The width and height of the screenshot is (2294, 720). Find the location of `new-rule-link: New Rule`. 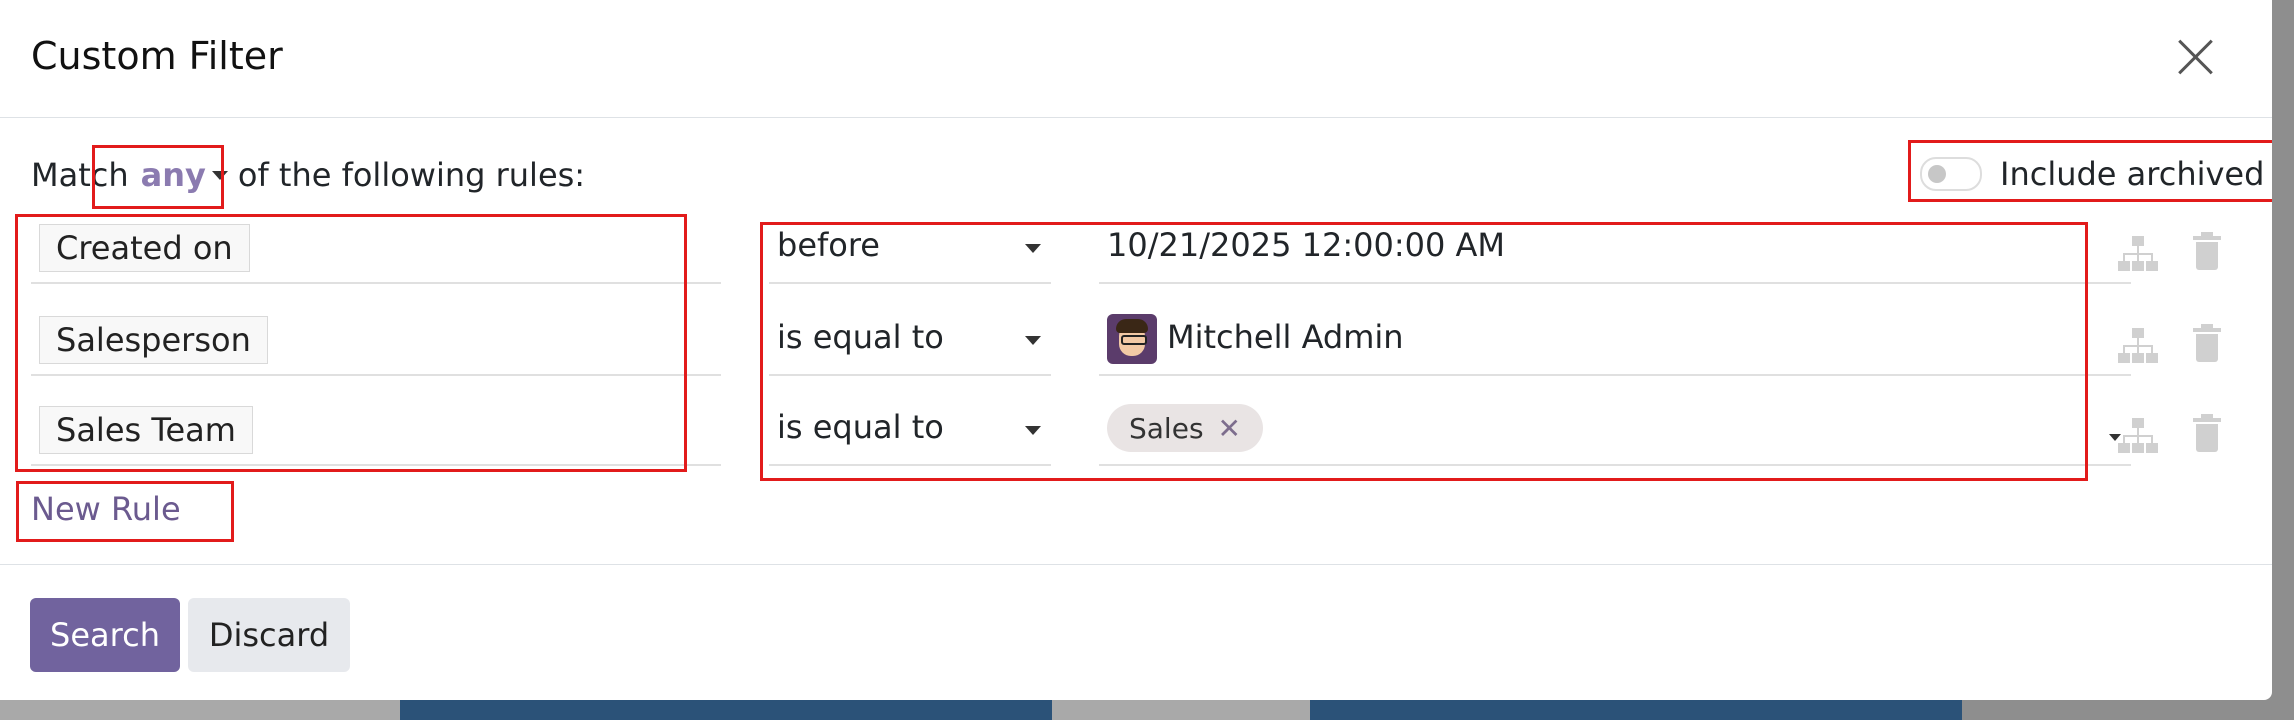

new-rule-link: New Rule is located at coordinates (106, 509).